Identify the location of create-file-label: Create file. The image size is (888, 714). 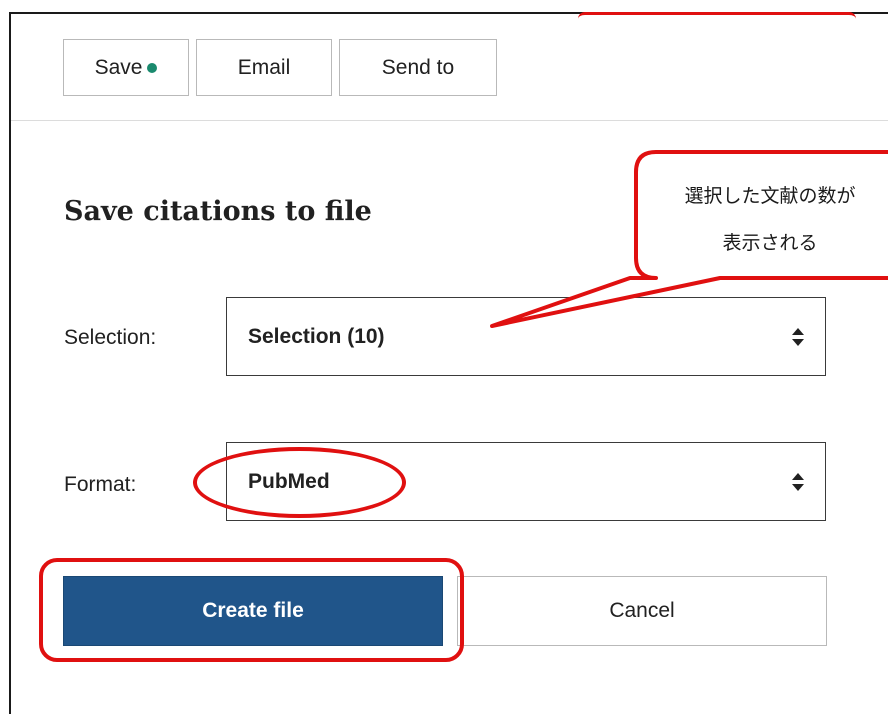
(253, 610).